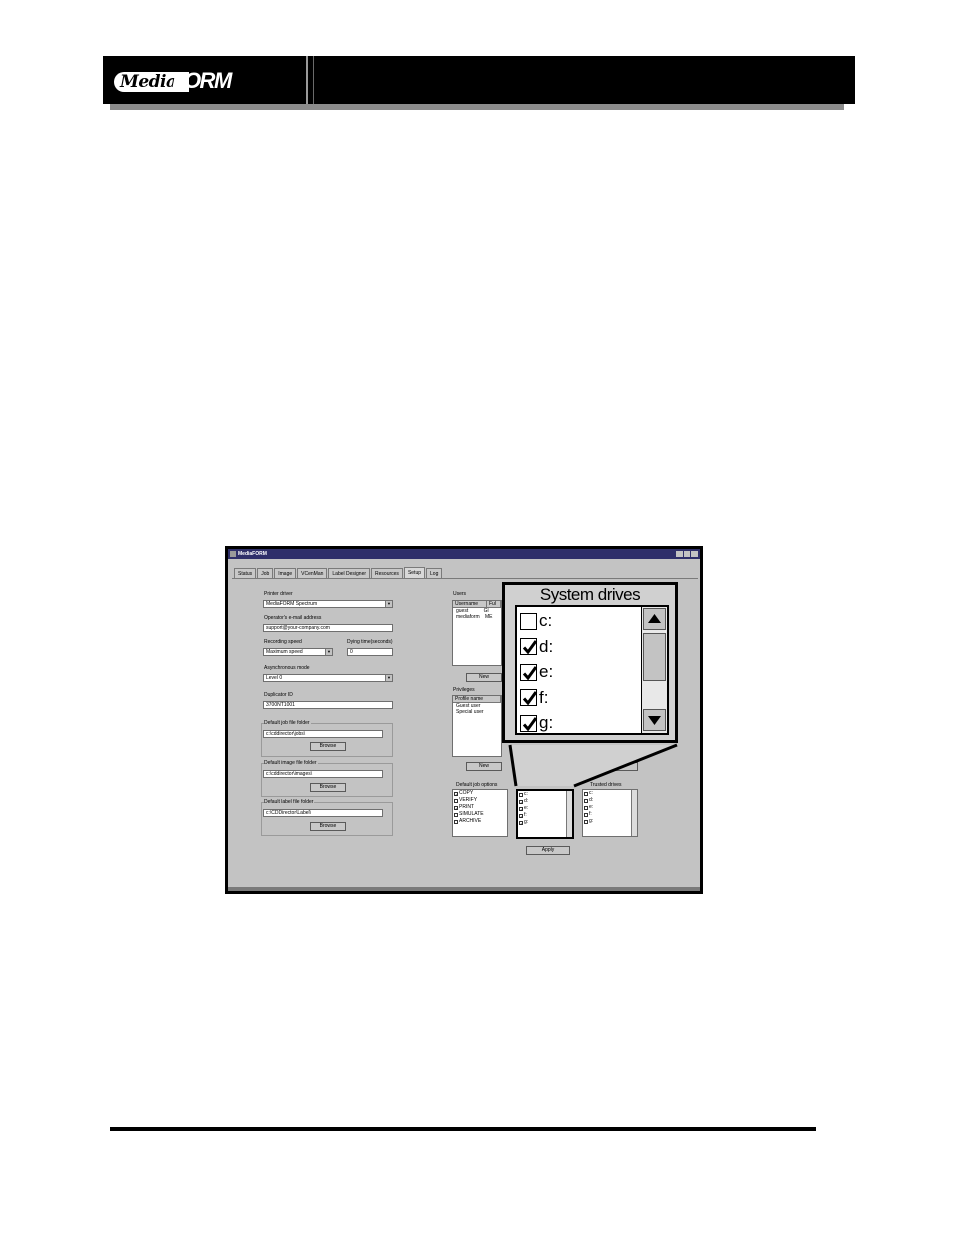 The height and width of the screenshot is (1235, 954). Describe the element at coordinates (323, 813) in the screenshot. I see `label-folder-input: c:\CDDirector\Label\` at that location.